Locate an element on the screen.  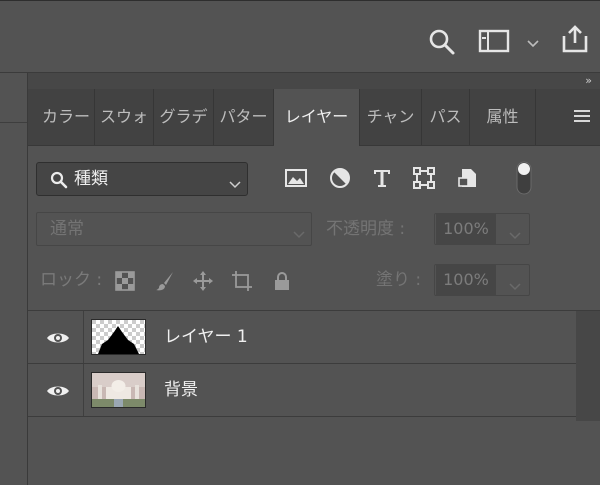
lock-position-icon is located at coordinates (203, 281).